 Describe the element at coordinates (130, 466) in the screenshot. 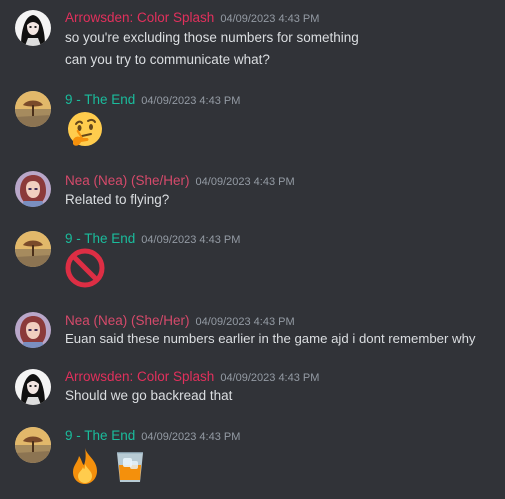

I see `tumbler-glass-icon` at that location.